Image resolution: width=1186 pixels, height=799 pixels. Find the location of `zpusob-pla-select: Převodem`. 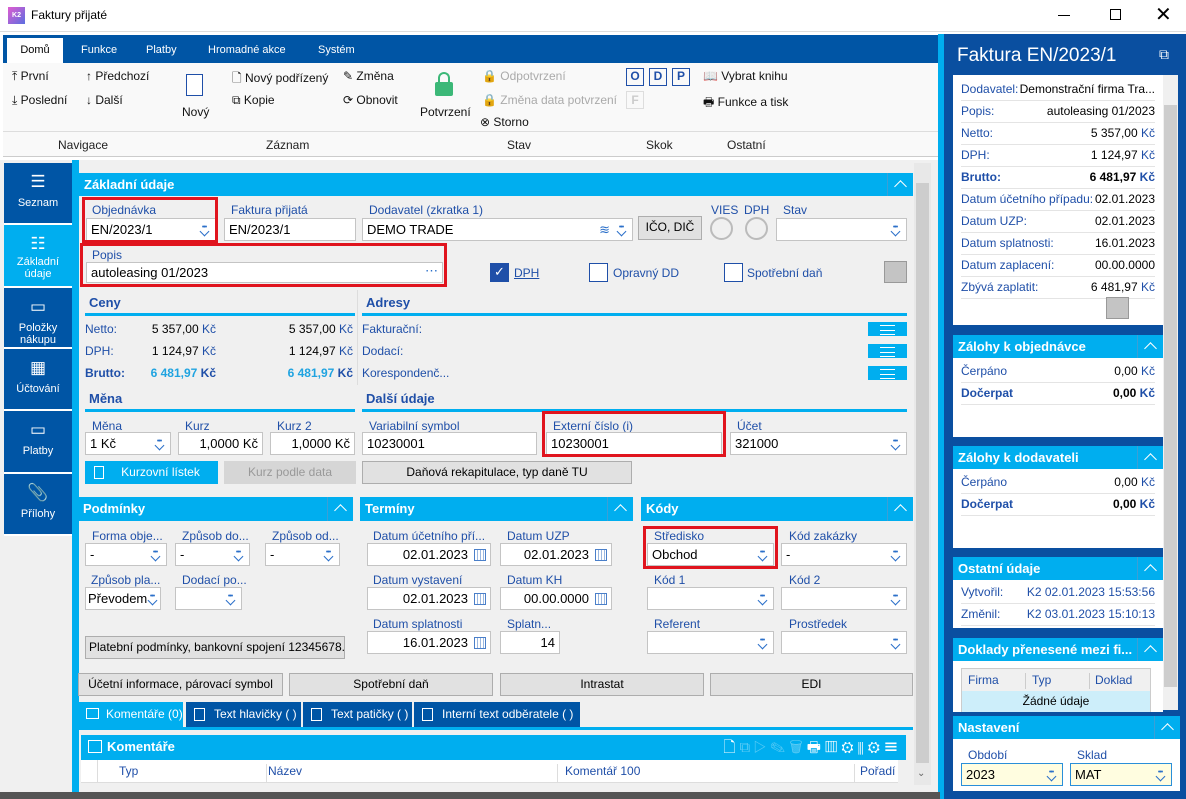

zpusob-pla-select: Převodem is located at coordinates (123, 598).